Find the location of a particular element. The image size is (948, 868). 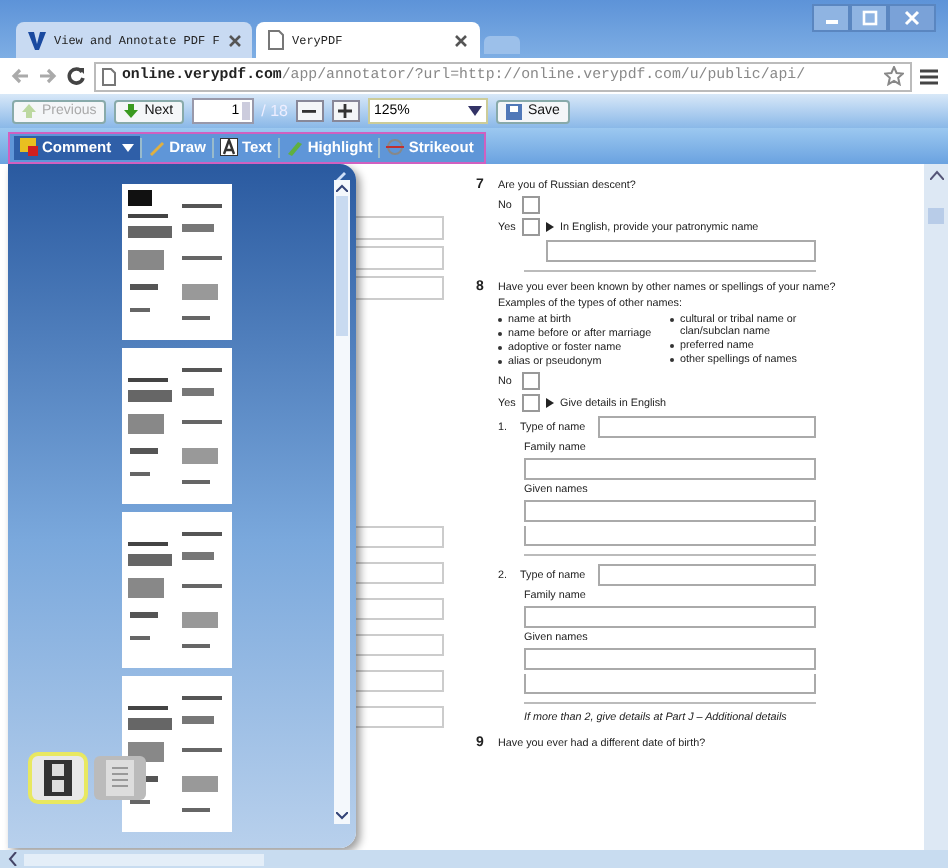

strikeout-tool-icon is located at coordinates (395, 147).